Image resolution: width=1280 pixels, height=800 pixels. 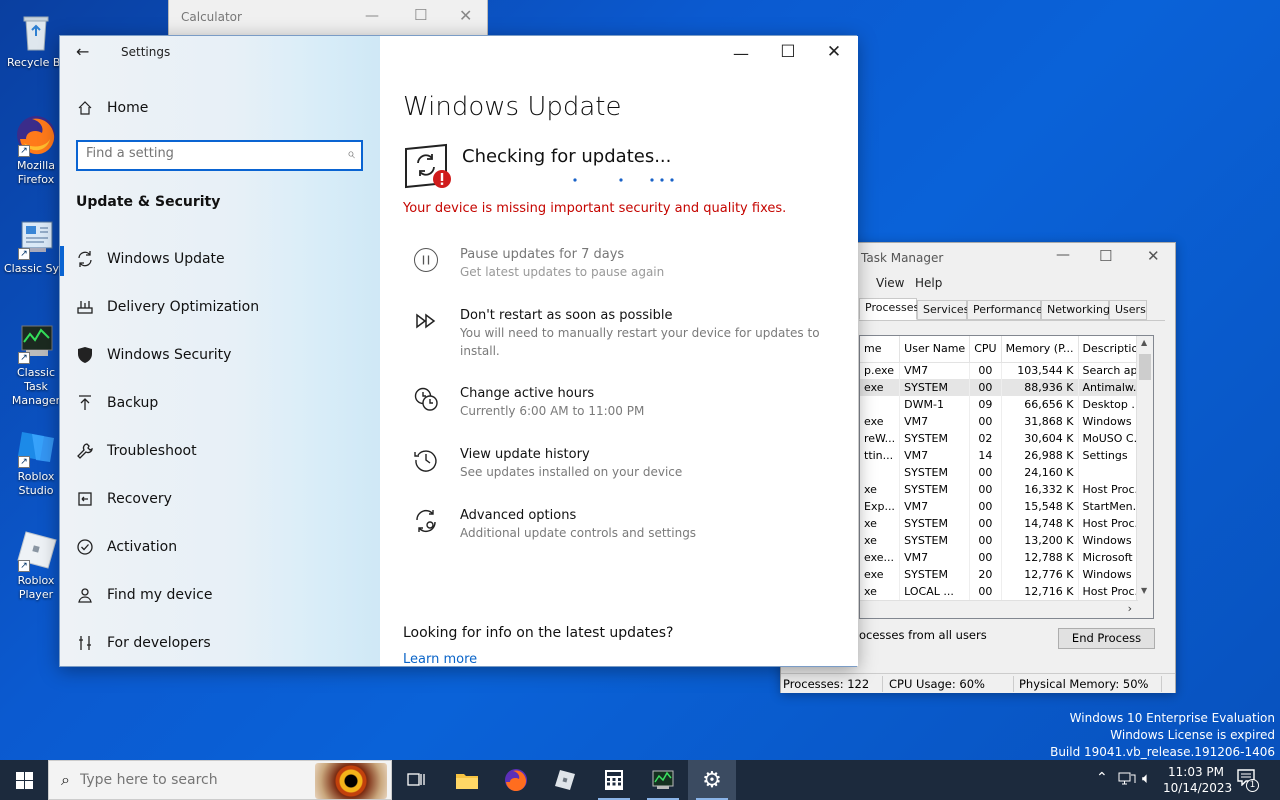 I want to click on info-heading: Looking for info on the latest updates?, so click(x=538, y=633).